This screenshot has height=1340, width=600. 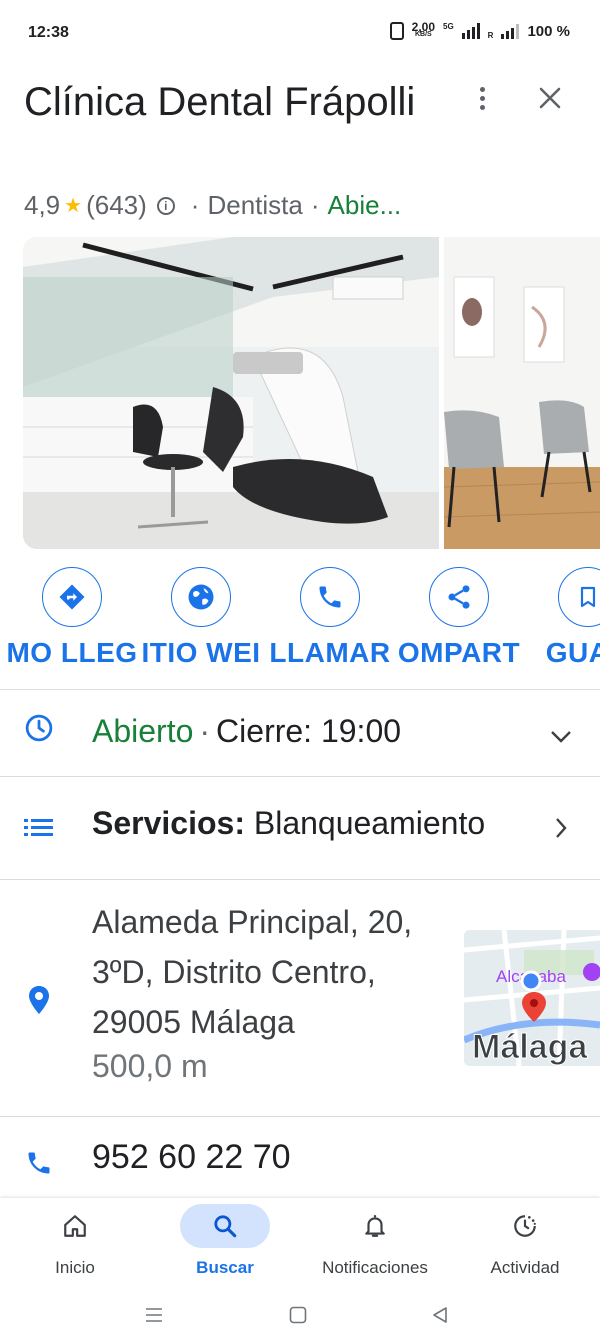 What do you see at coordinates (375, 1226) in the screenshot?
I see `bell-icon` at bounding box center [375, 1226].